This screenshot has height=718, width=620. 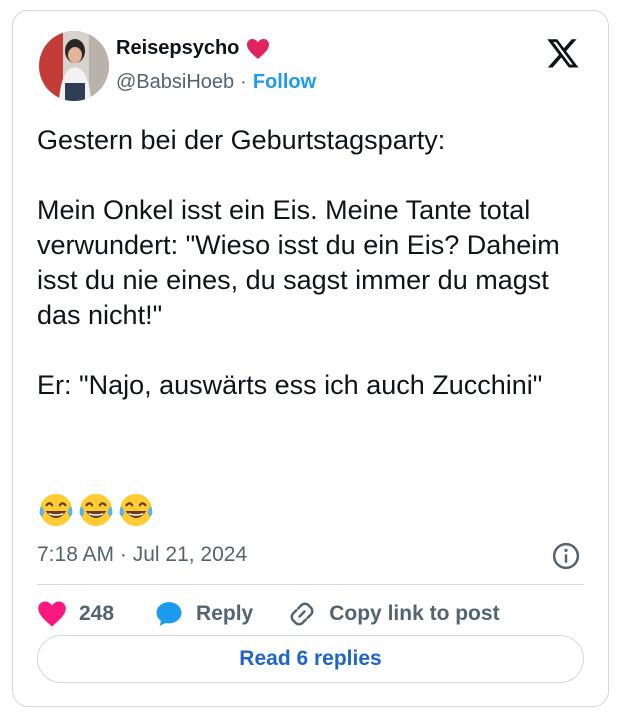 I want to click on reply-label: Reply, so click(x=225, y=613).